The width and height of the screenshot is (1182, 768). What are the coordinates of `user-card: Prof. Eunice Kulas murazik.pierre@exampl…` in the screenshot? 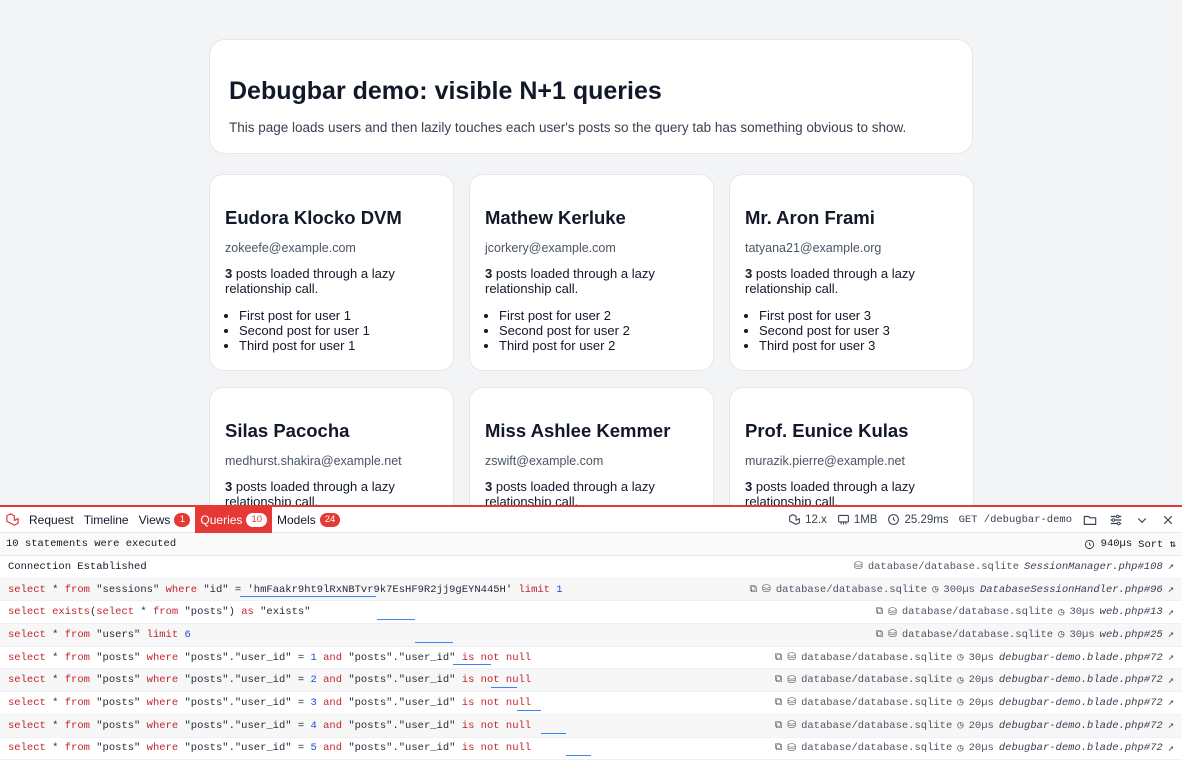 It's located at (851, 446).